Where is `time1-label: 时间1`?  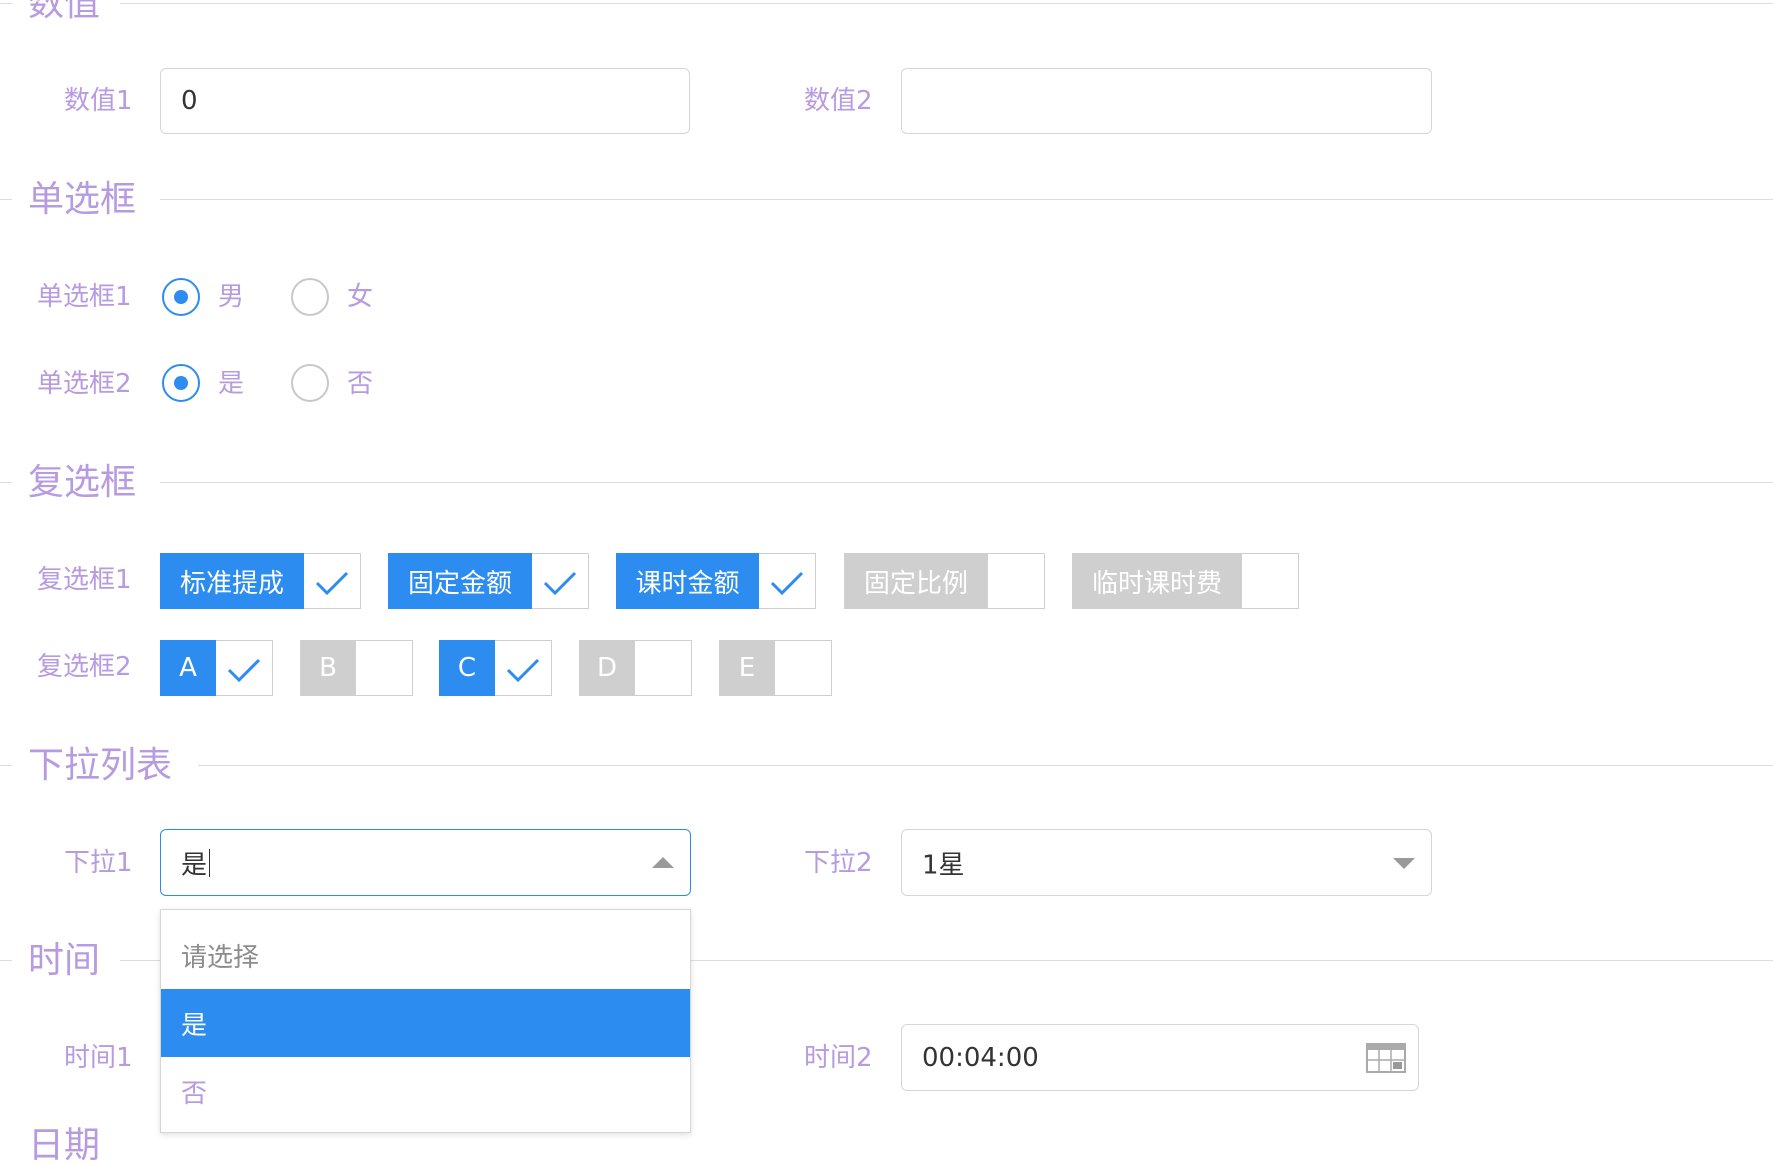 time1-label: 时间1 is located at coordinates (98, 1058).